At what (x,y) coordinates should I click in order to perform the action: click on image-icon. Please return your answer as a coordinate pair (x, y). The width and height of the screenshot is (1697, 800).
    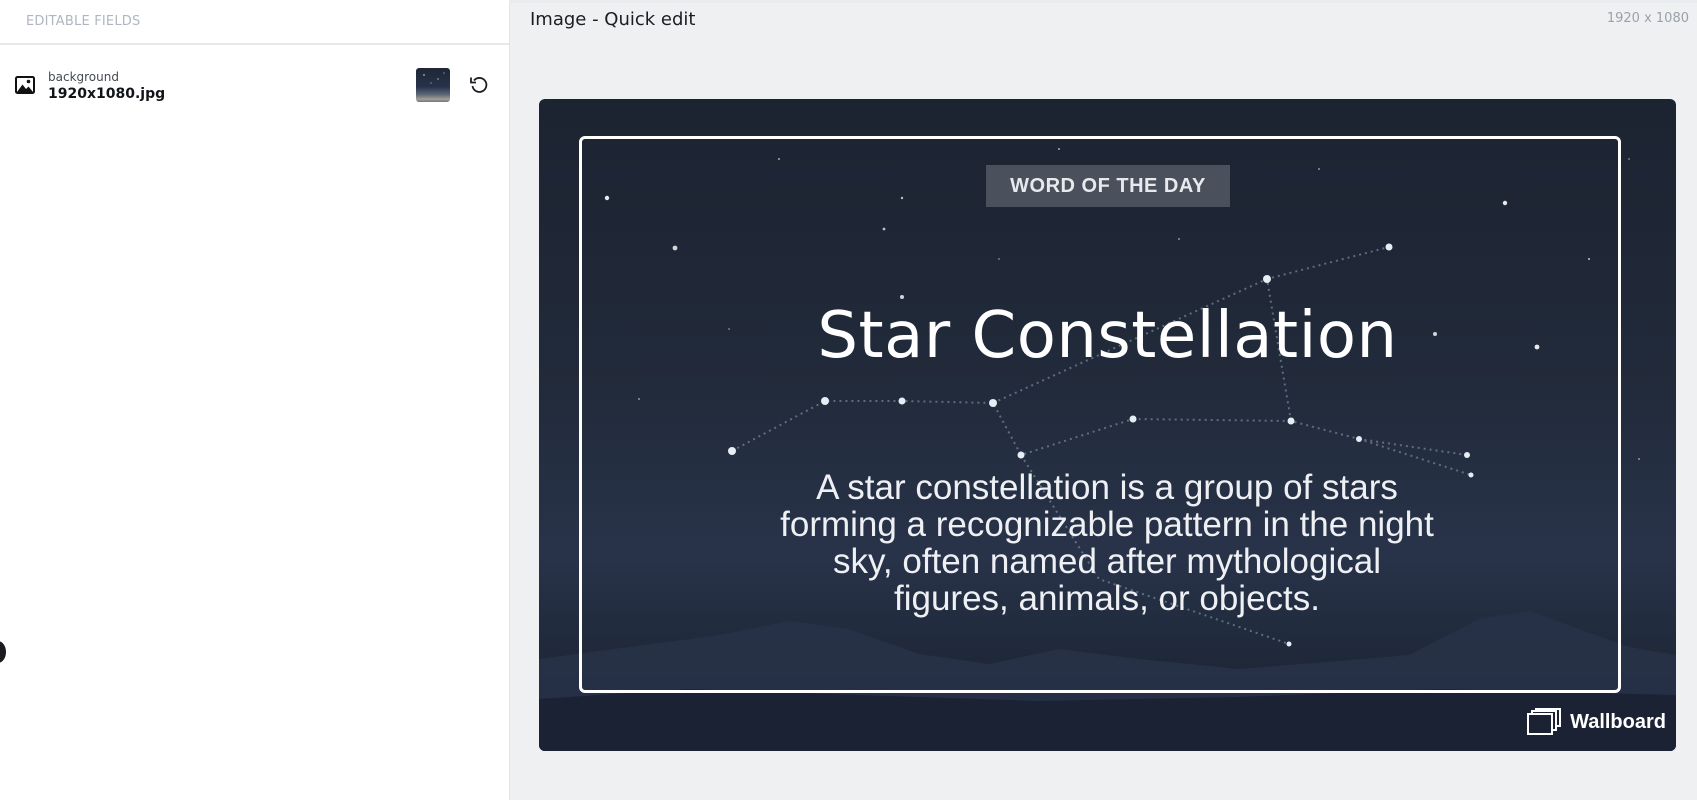
    Looking at the image, I should click on (25, 85).